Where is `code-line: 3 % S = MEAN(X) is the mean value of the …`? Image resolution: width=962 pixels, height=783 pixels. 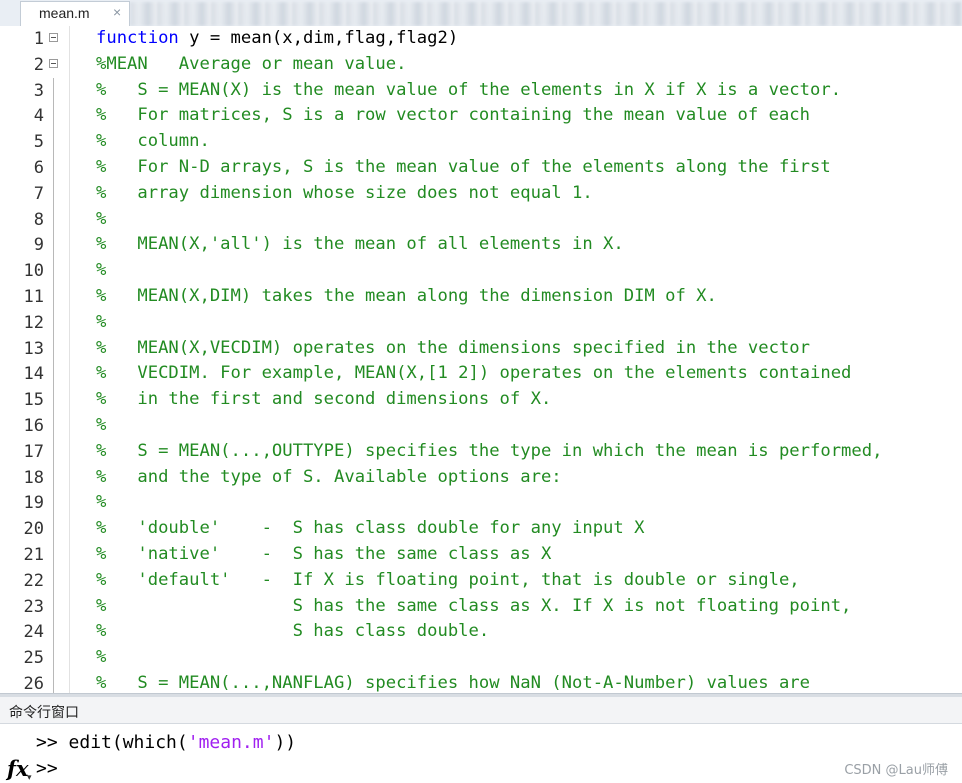
code-line: 3 % S = MEAN(X) is the mean value of the … is located at coordinates (481, 90).